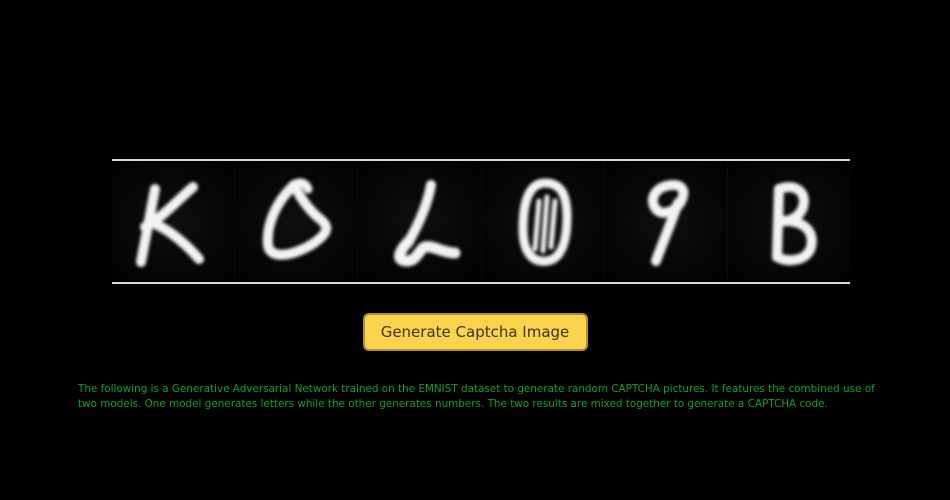  I want to click on generate-captcha-button: Generate Captcha Image, so click(475, 332).